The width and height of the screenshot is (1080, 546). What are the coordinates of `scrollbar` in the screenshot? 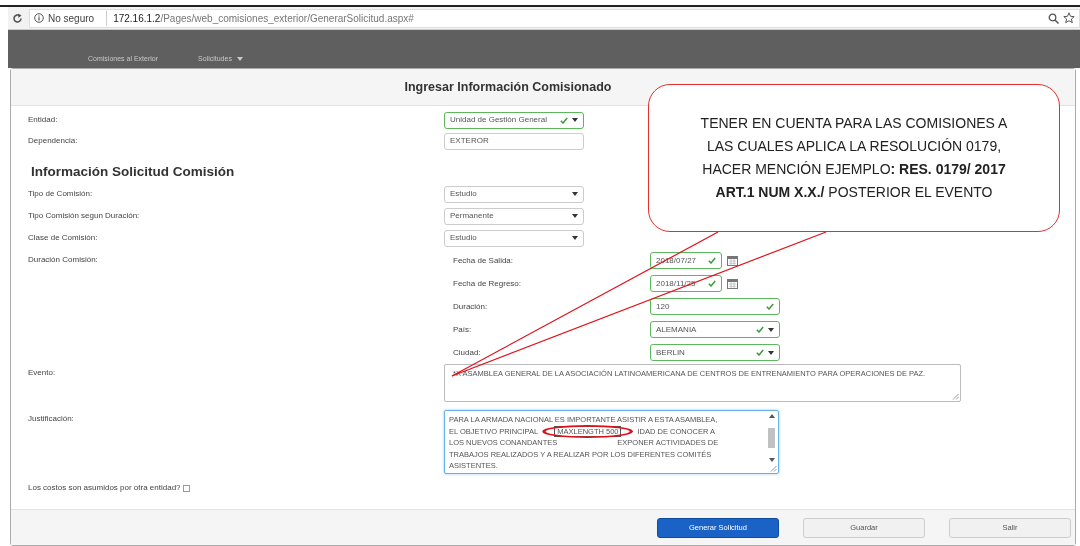 It's located at (771, 438).